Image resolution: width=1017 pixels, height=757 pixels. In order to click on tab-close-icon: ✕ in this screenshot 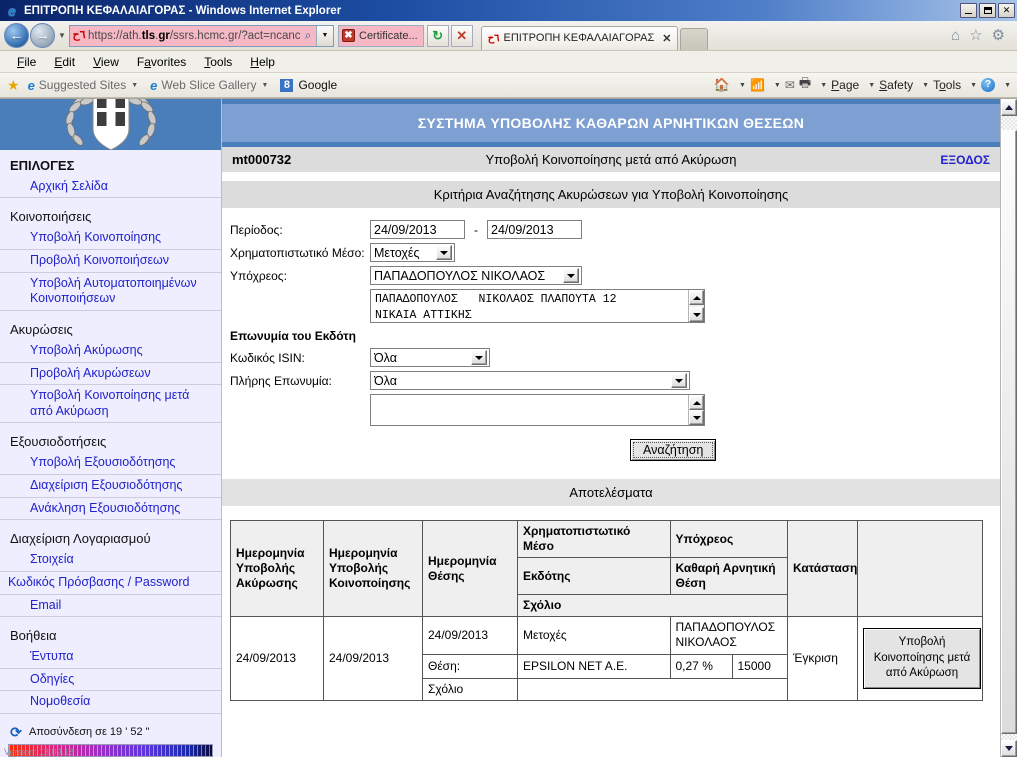, I will do `click(666, 38)`.